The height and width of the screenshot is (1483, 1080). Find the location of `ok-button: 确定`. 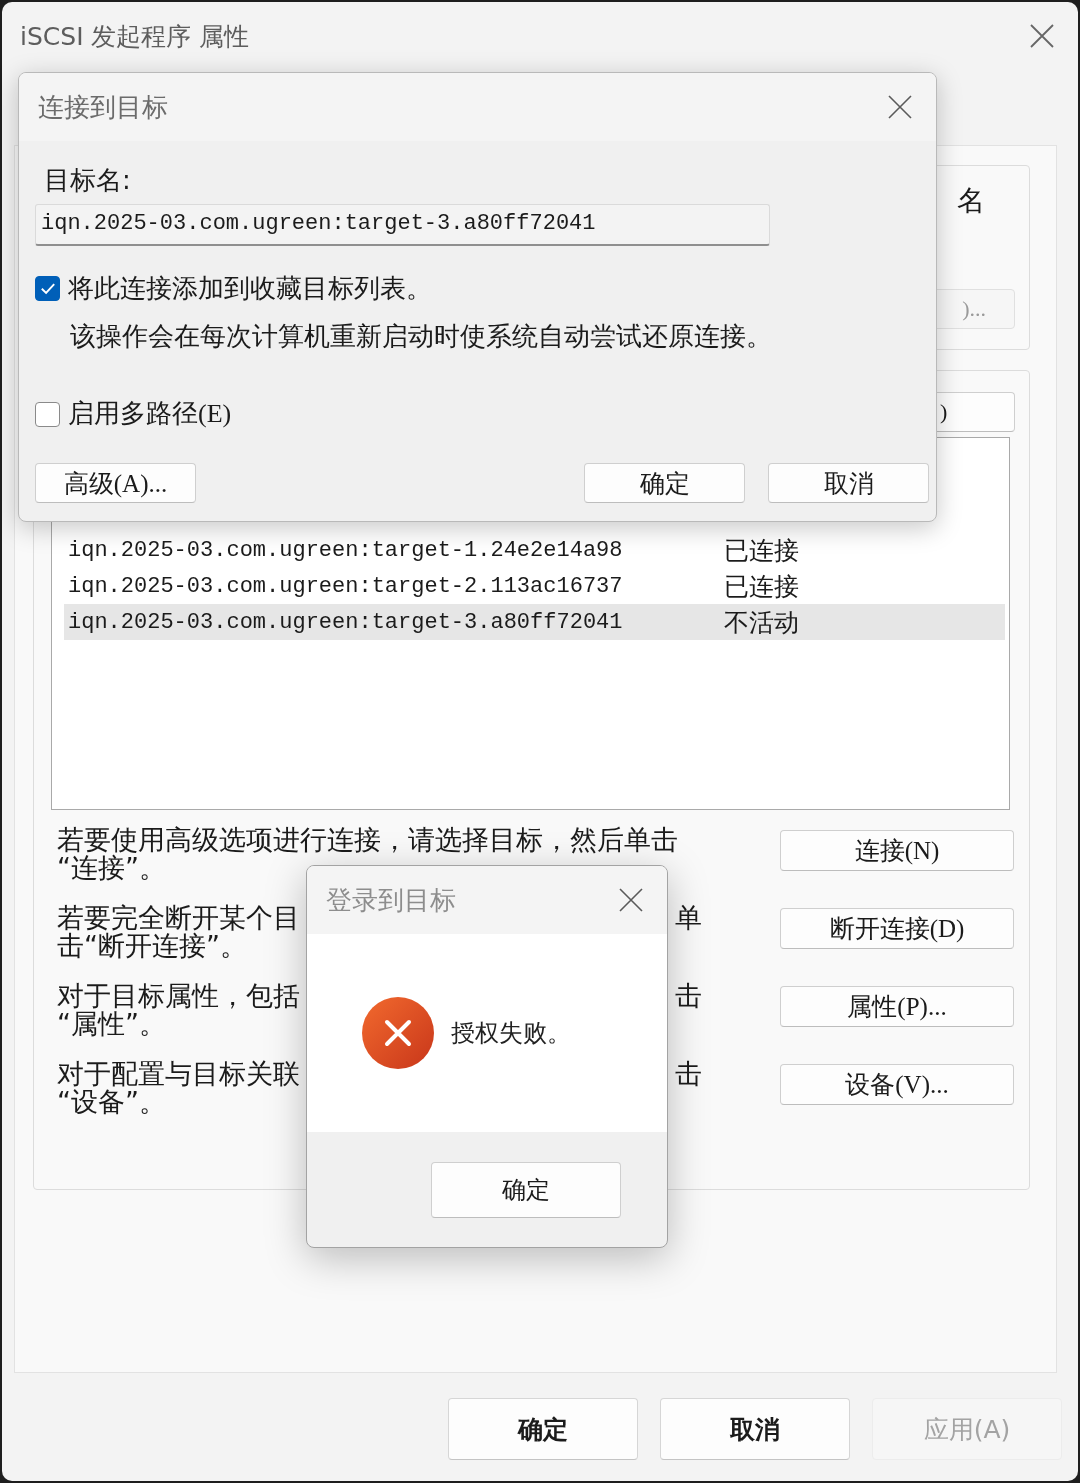

ok-button: 确定 is located at coordinates (526, 1189).